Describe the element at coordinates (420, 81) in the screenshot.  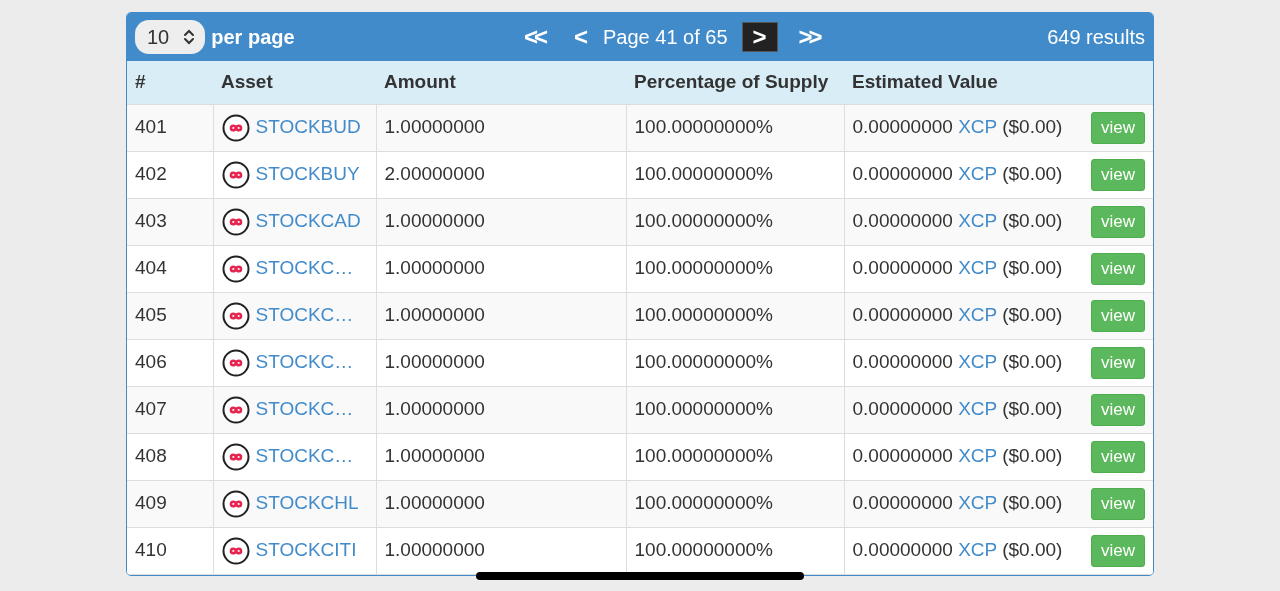
I see `column-header: Amount` at that location.